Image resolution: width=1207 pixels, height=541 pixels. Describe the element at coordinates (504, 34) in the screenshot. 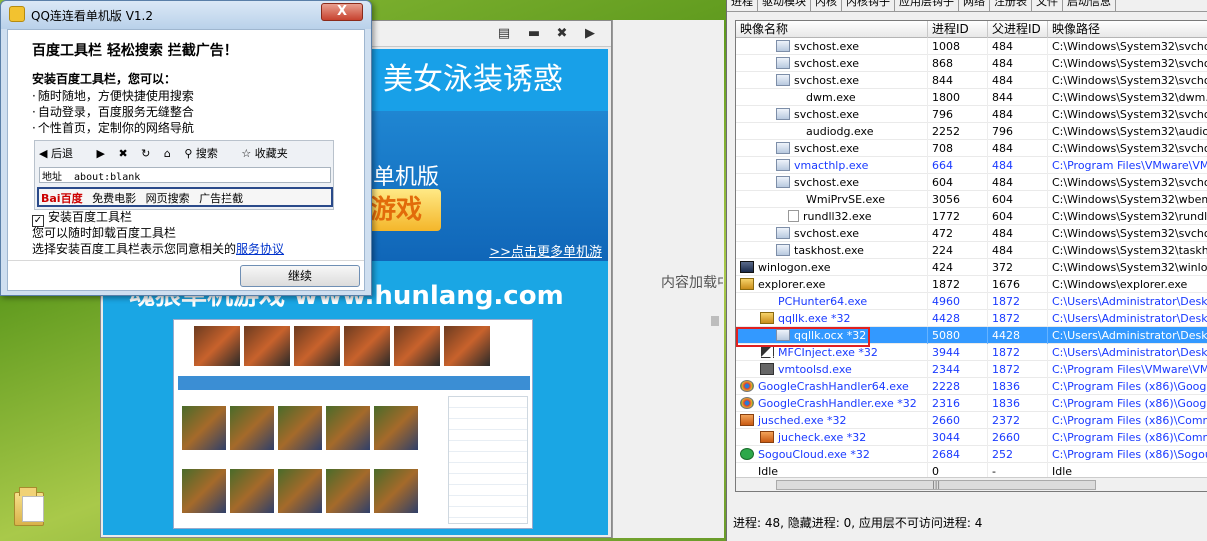

I see `list-icon: ▤` at that location.